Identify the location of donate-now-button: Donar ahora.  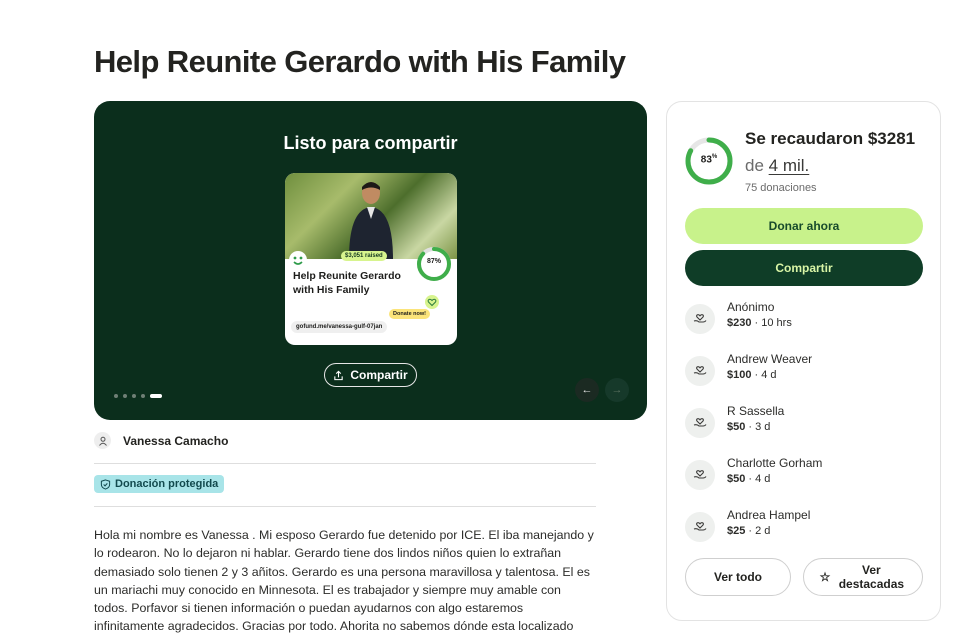
(804, 226).